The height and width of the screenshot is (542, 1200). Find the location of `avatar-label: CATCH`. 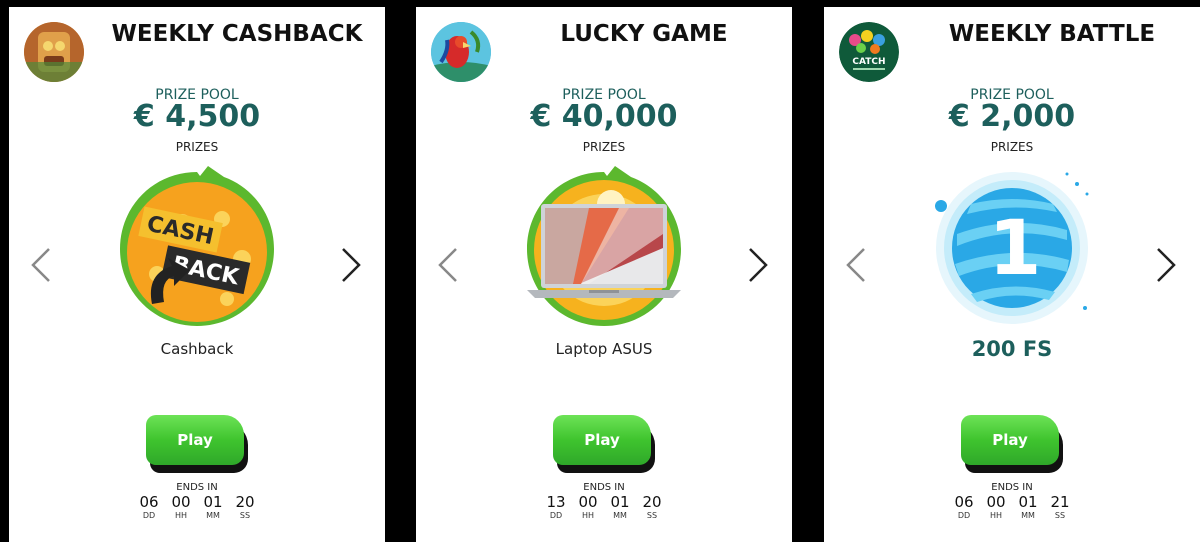

avatar-label: CATCH is located at coordinates (868, 62).